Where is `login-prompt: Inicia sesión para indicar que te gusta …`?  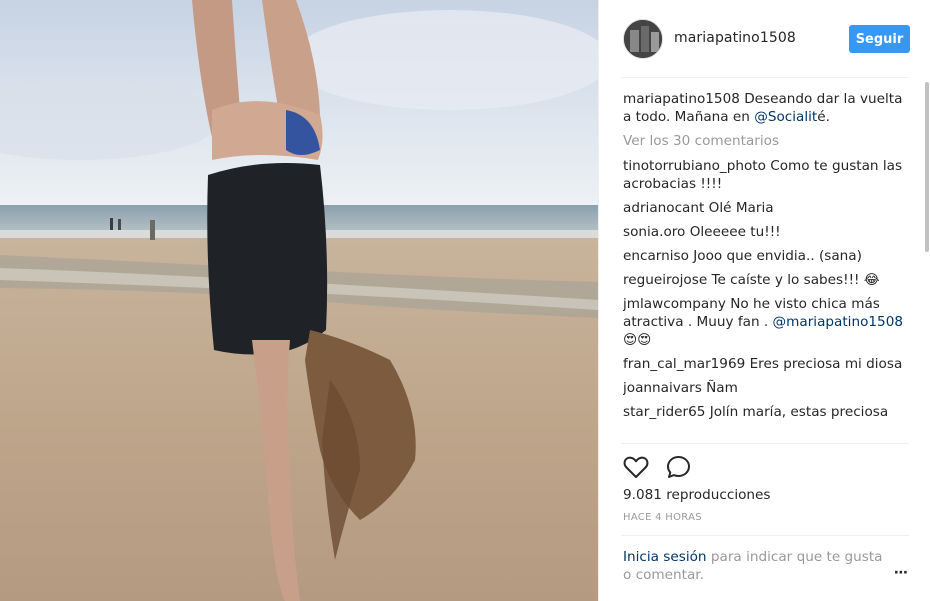
login-prompt: Inicia sesión para indicar que te gusta … is located at coordinates (758, 566).